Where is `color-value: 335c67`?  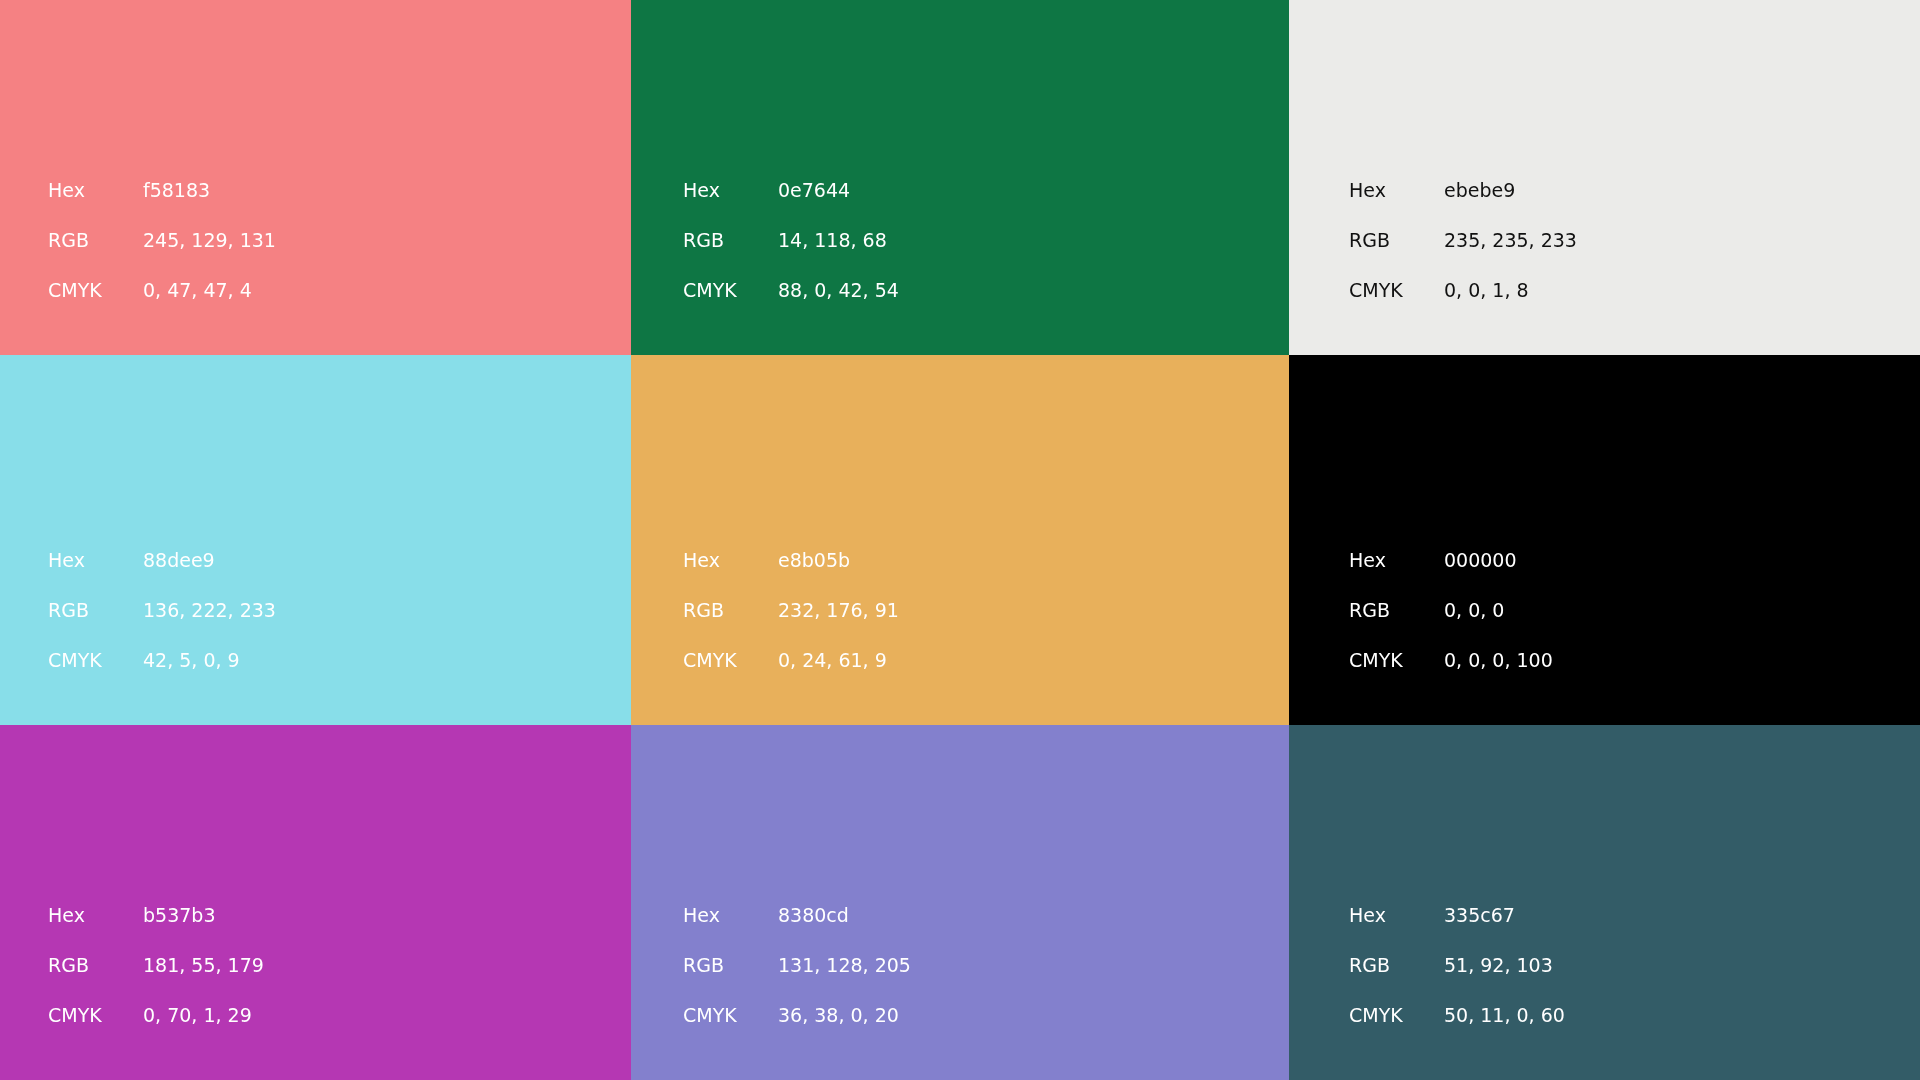 color-value: 335c67 is located at coordinates (1479, 915).